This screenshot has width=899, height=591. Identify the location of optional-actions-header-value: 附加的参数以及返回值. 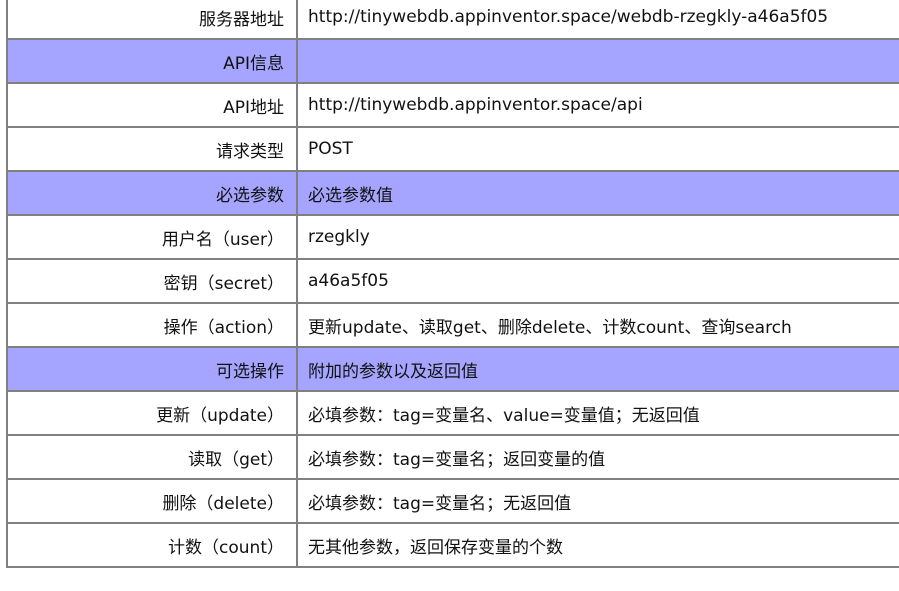
(597, 369).